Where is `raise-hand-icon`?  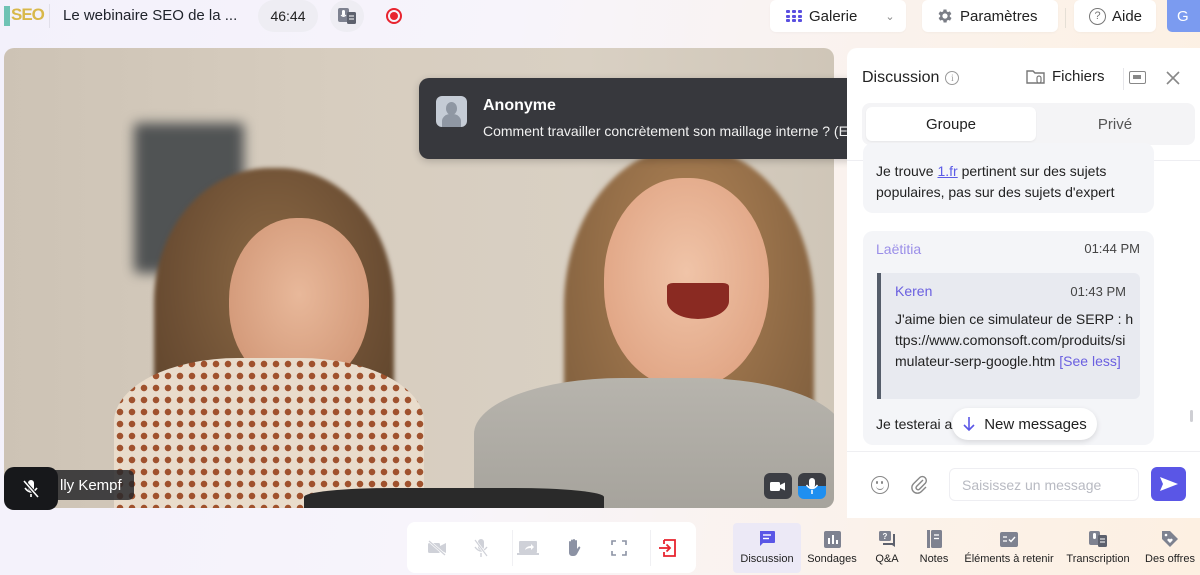 raise-hand-icon is located at coordinates (575, 548).